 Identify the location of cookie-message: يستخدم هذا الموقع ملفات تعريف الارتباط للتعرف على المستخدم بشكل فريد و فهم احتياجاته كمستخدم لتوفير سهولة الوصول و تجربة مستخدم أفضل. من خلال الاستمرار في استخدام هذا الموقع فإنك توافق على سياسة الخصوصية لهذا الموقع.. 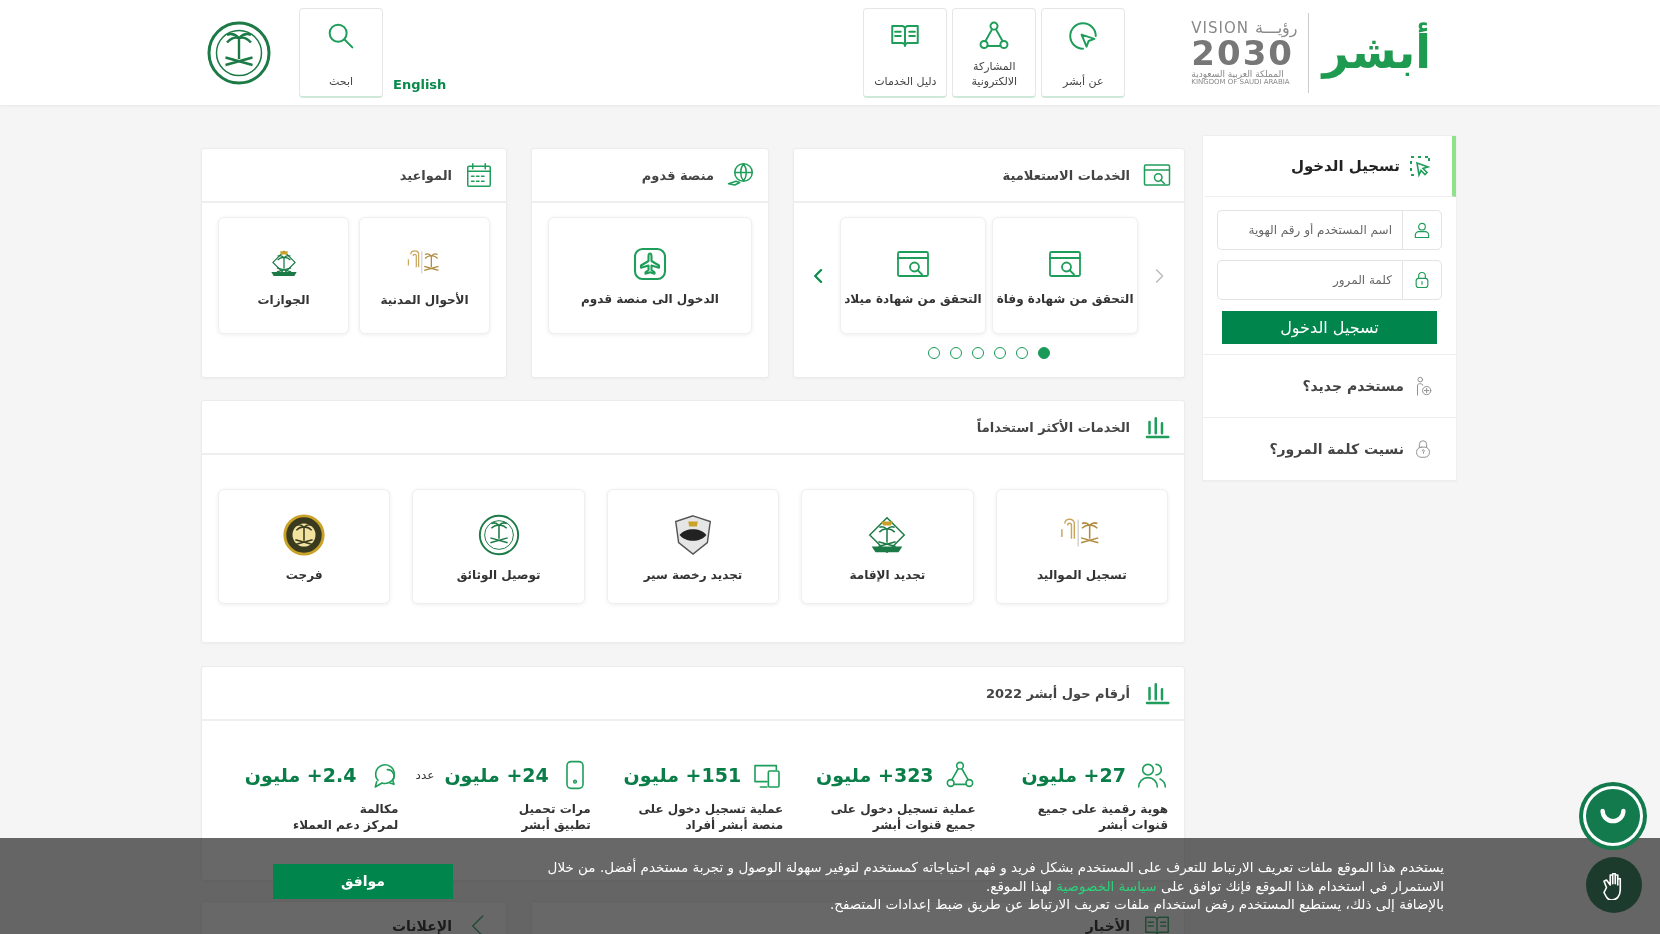
(995, 876).